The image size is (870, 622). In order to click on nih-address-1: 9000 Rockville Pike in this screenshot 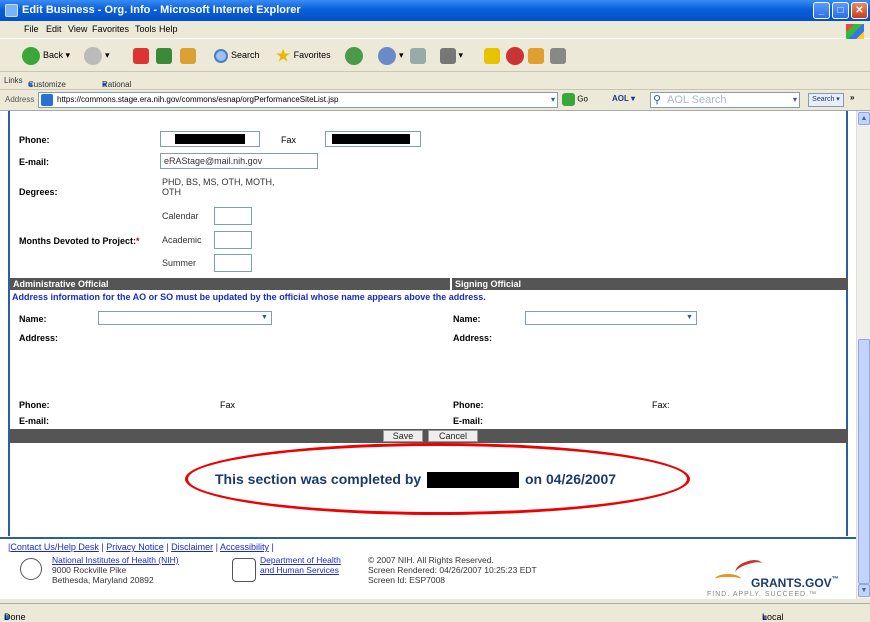, I will do `click(89, 570)`.